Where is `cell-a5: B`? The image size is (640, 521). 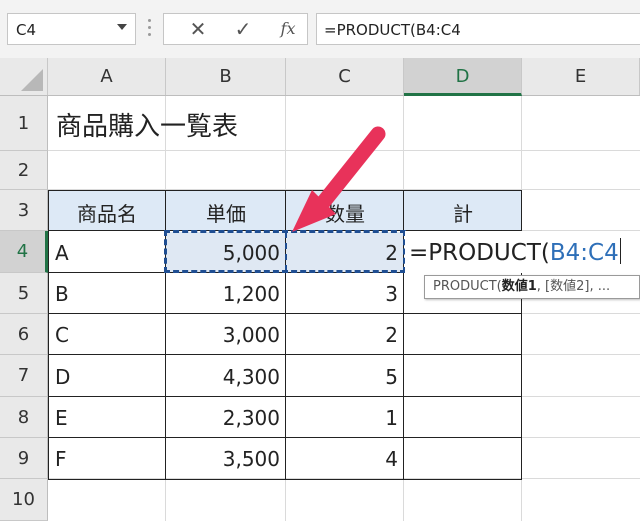
cell-a5: B is located at coordinates (62, 294).